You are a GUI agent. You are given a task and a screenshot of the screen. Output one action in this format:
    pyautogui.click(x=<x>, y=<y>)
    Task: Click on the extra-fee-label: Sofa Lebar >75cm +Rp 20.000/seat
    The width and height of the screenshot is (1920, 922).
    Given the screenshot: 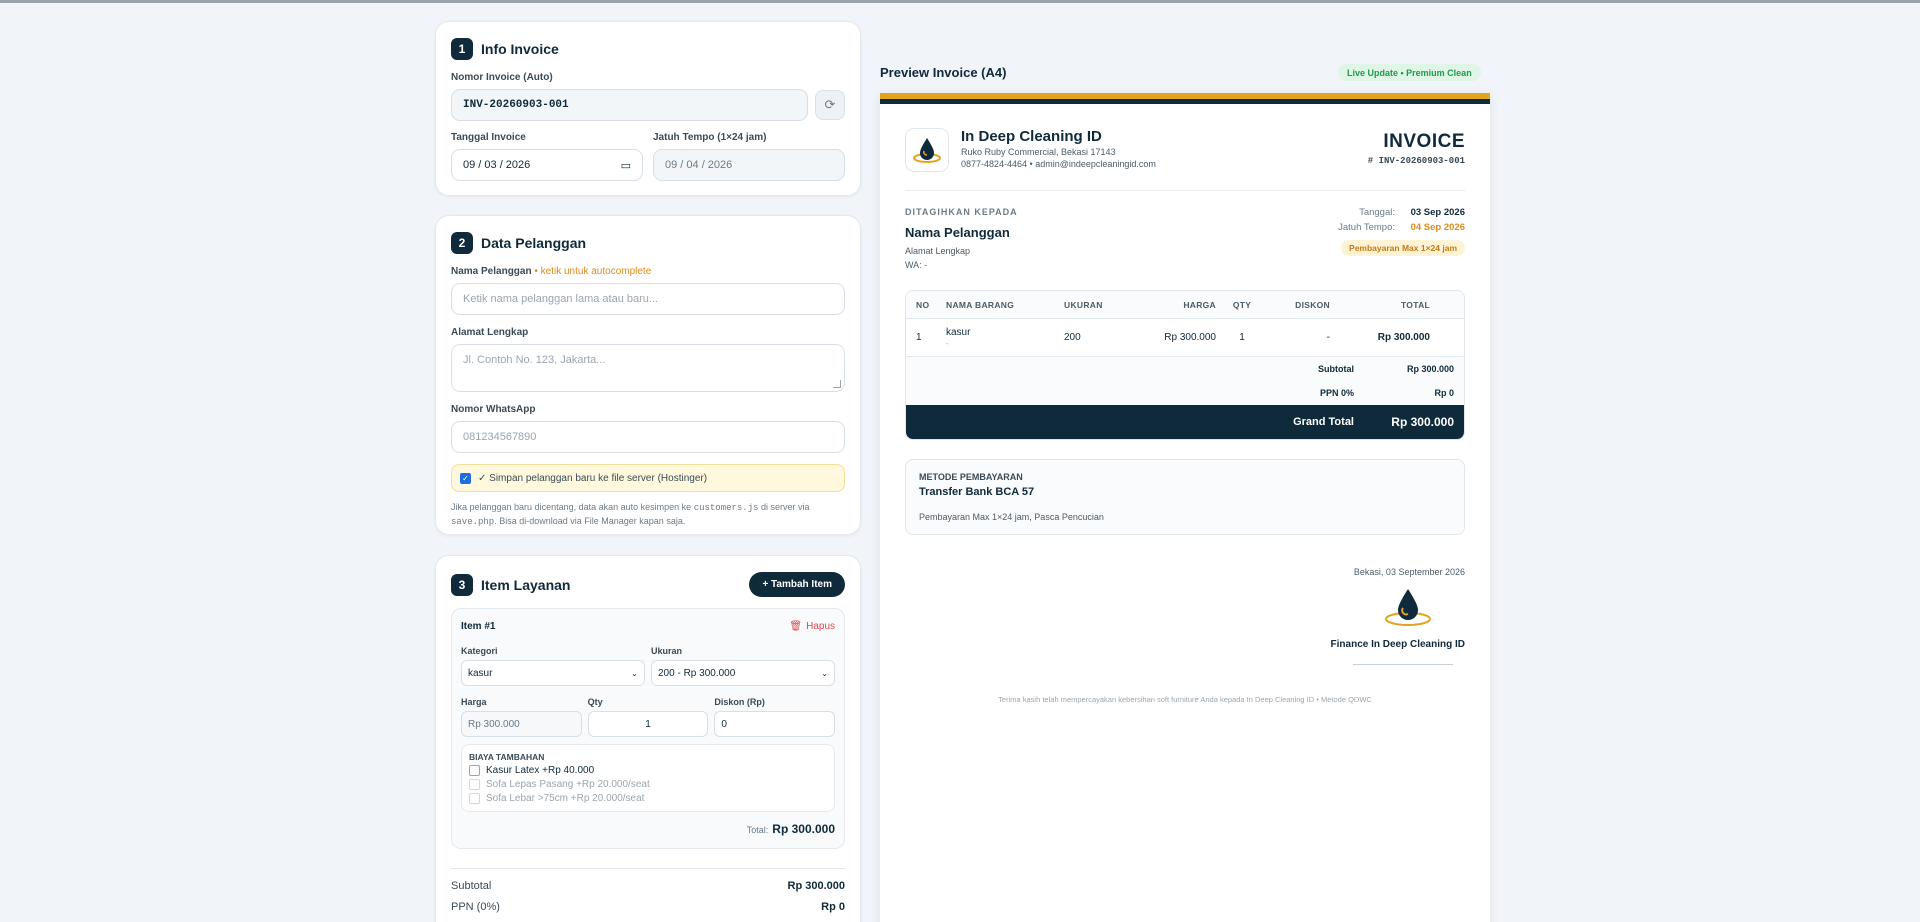 What is the action you would take?
    pyautogui.click(x=565, y=798)
    